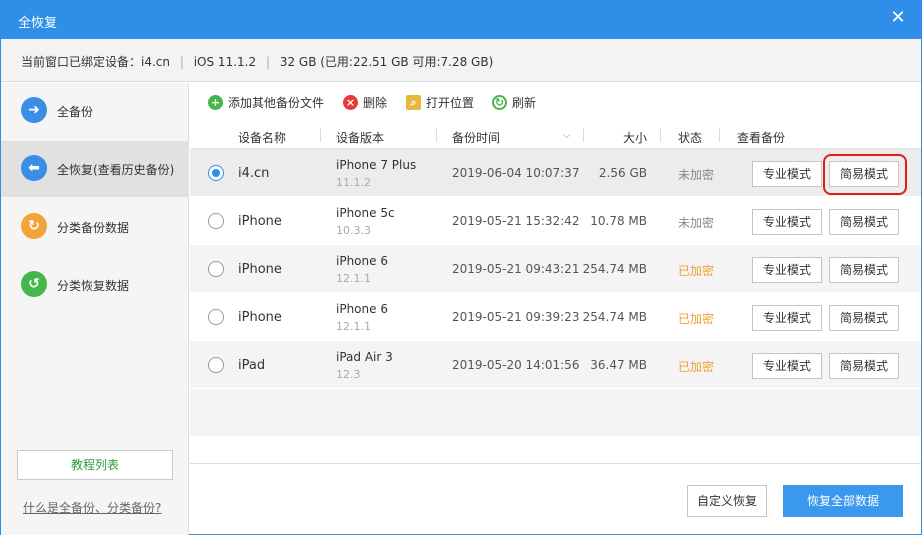 The width and height of the screenshot is (922, 535). I want to click on custom-restore-button: 自定义恢复, so click(727, 501).